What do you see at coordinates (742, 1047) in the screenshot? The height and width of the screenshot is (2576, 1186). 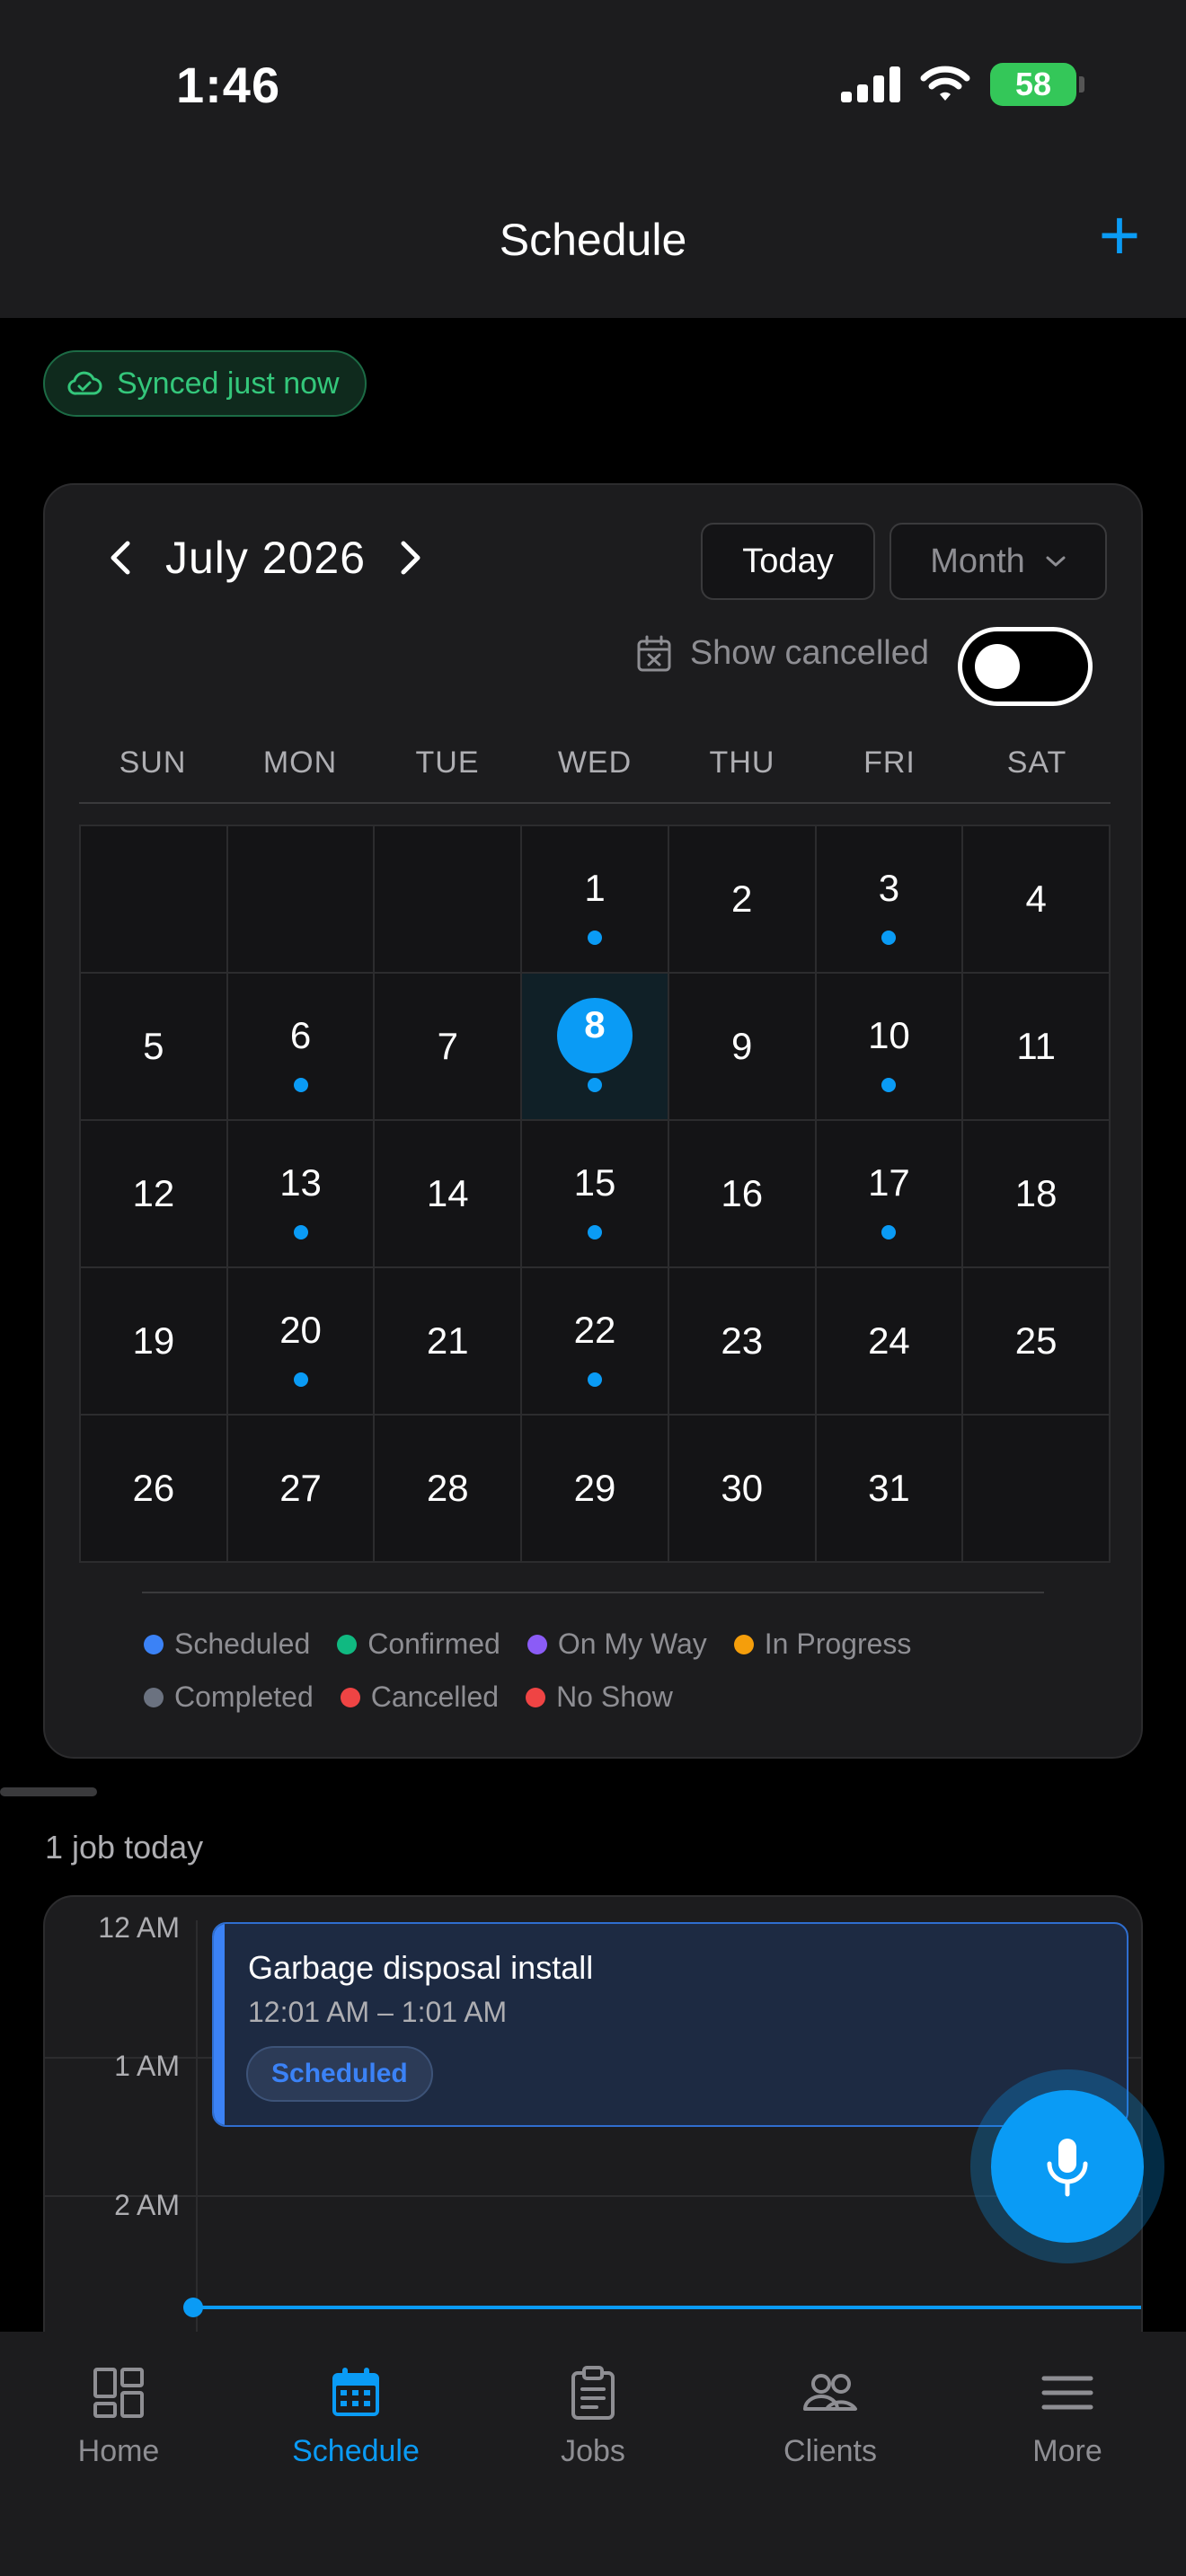 I see `day-cell: 9` at bounding box center [742, 1047].